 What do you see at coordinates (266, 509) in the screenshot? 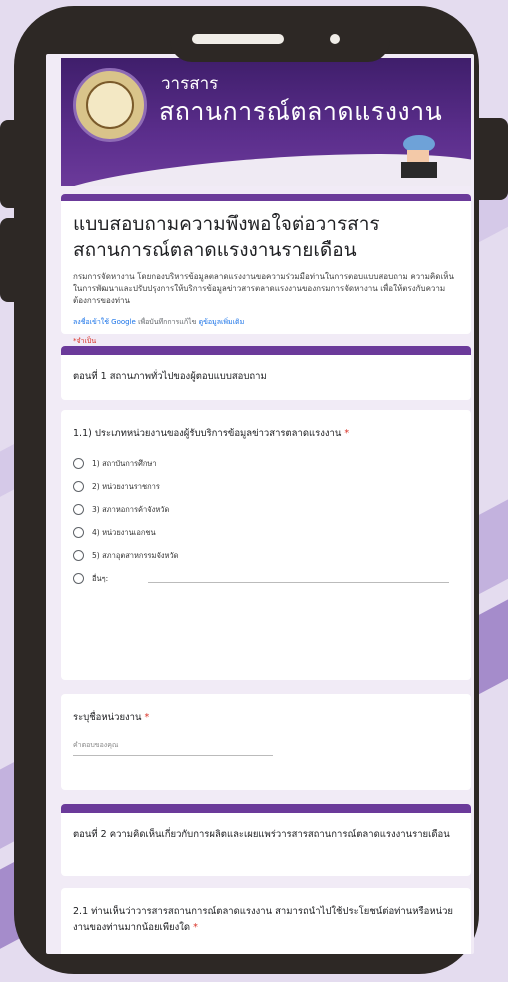
I see `radio-option: 3) สภาหอการค้าจังหวัด` at bounding box center [266, 509].